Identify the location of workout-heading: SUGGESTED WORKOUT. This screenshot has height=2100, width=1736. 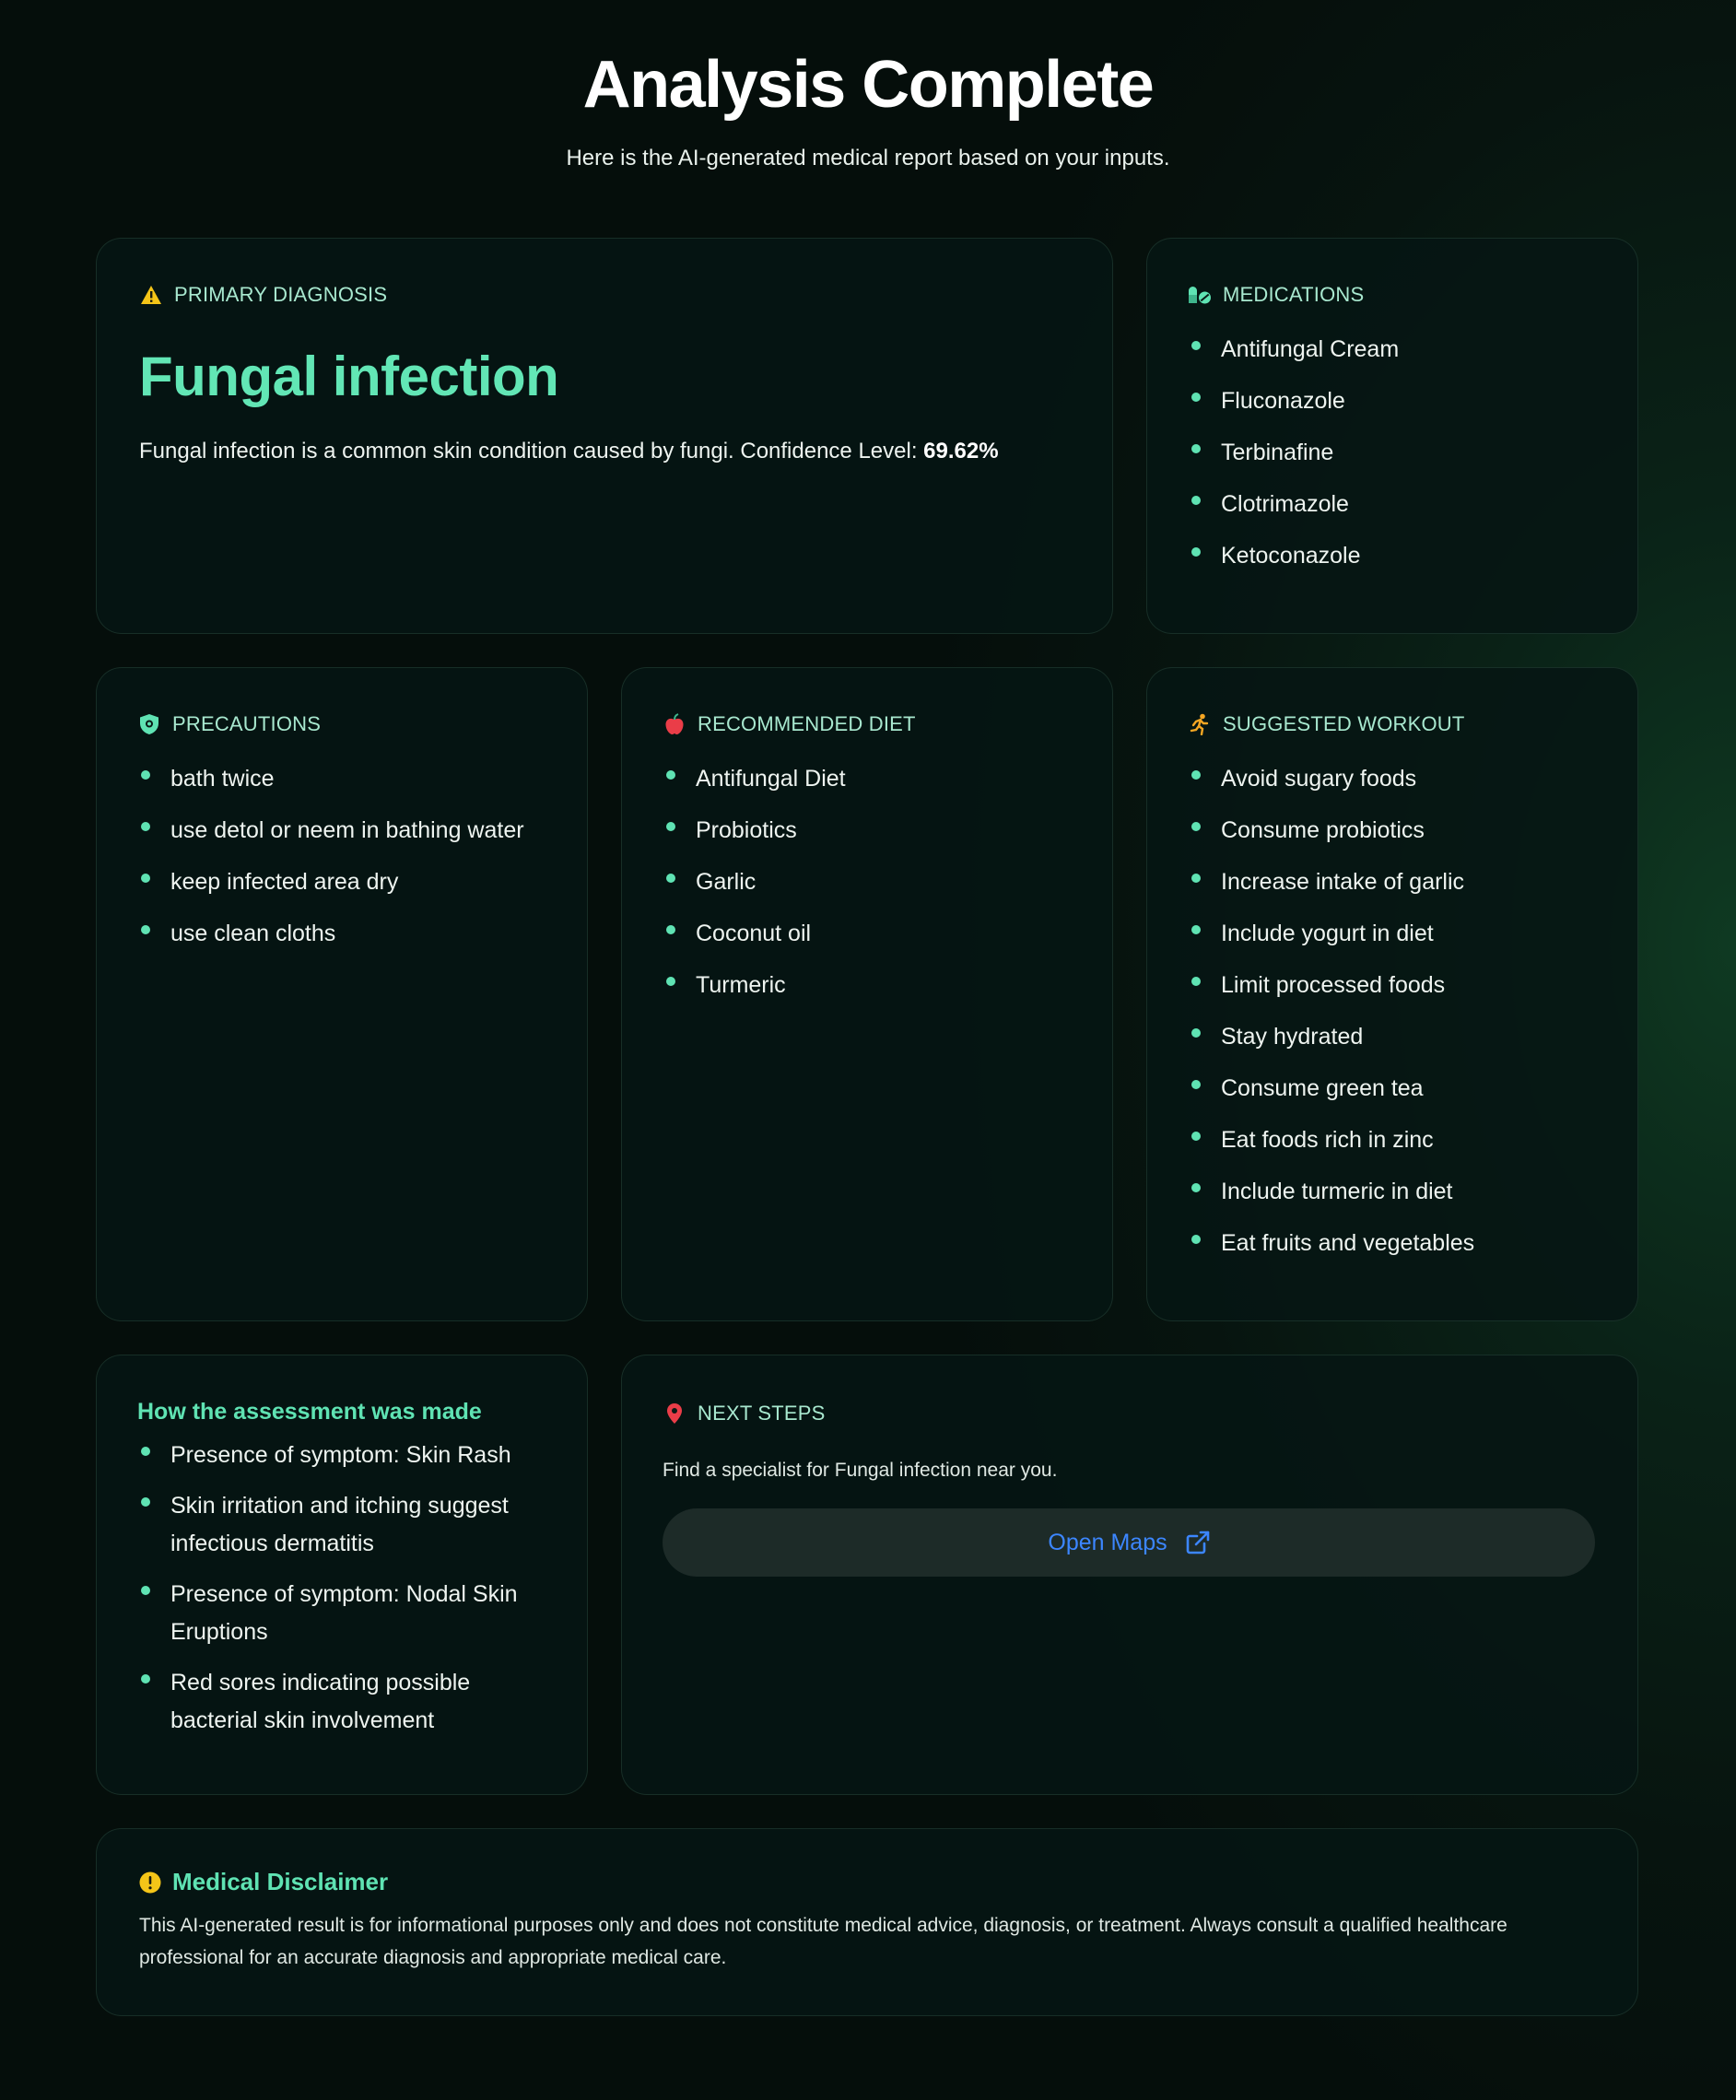
(1344, 724).